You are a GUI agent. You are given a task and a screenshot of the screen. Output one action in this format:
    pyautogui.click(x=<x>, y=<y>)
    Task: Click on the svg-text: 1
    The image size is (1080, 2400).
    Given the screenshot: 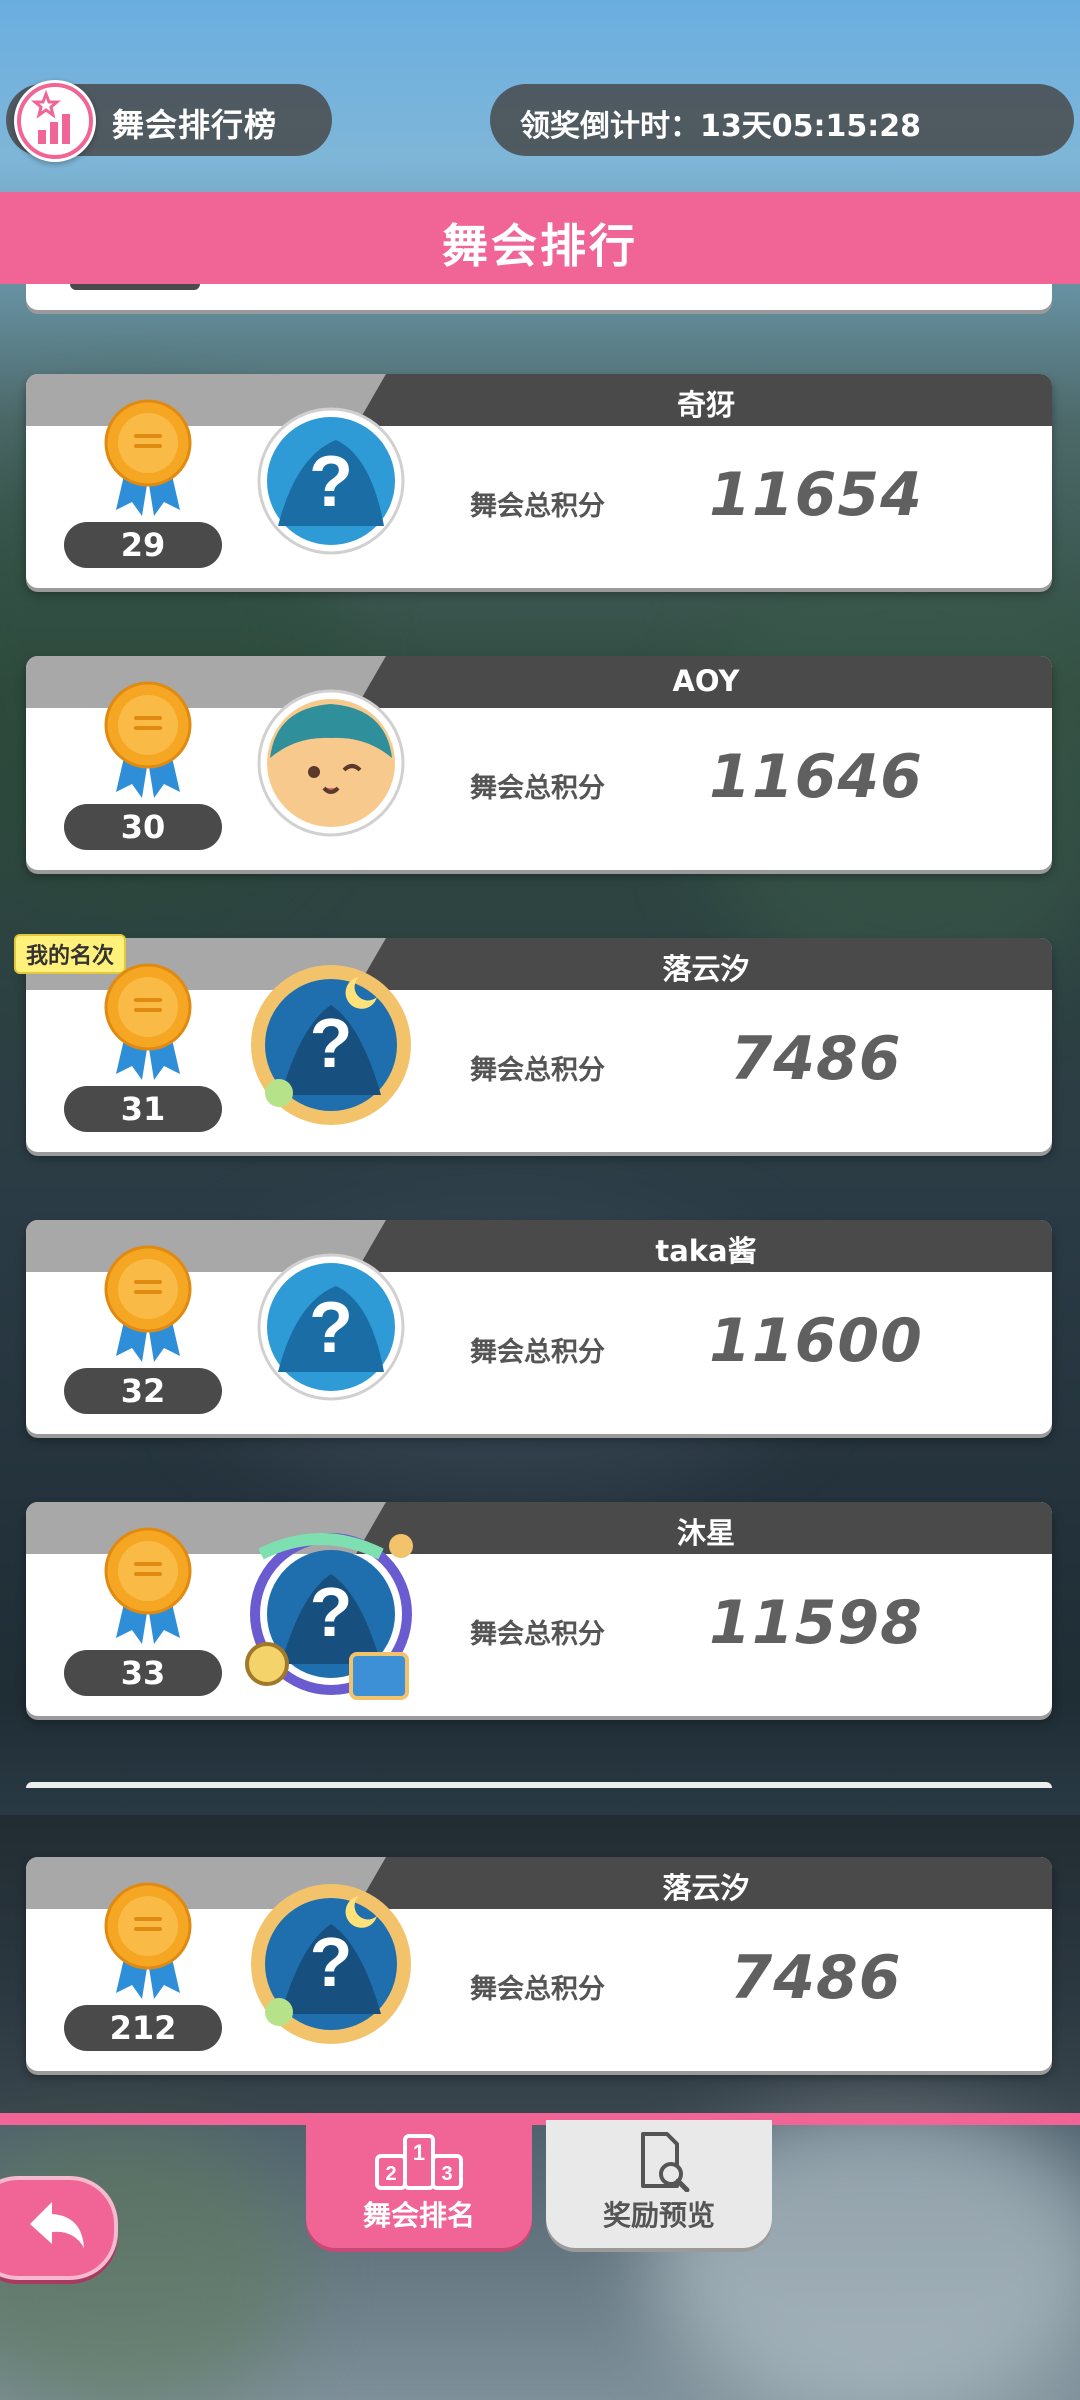 What is the action you would take?
    pyautogui.click(x=419, y=2152)
    